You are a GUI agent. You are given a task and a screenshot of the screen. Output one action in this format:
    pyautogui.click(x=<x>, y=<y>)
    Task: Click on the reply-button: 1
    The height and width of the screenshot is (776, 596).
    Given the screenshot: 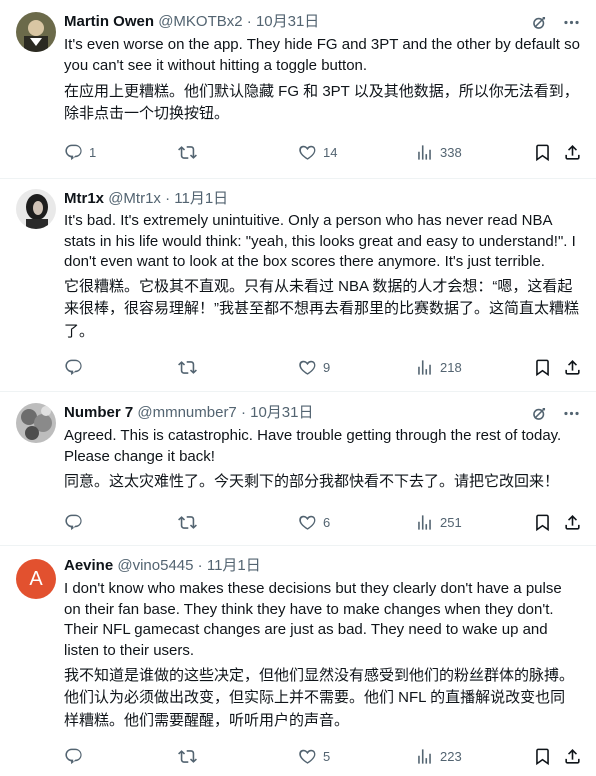 What is the action you would take?
    pyautogui.click(x=80, y=152)
    